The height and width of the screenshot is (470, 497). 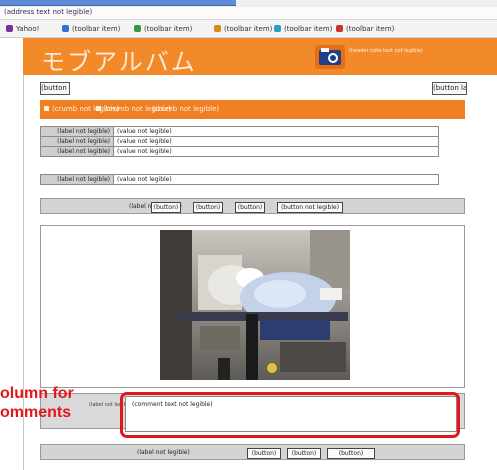 I want to click on auction-icon, so click(x=217, y=28).